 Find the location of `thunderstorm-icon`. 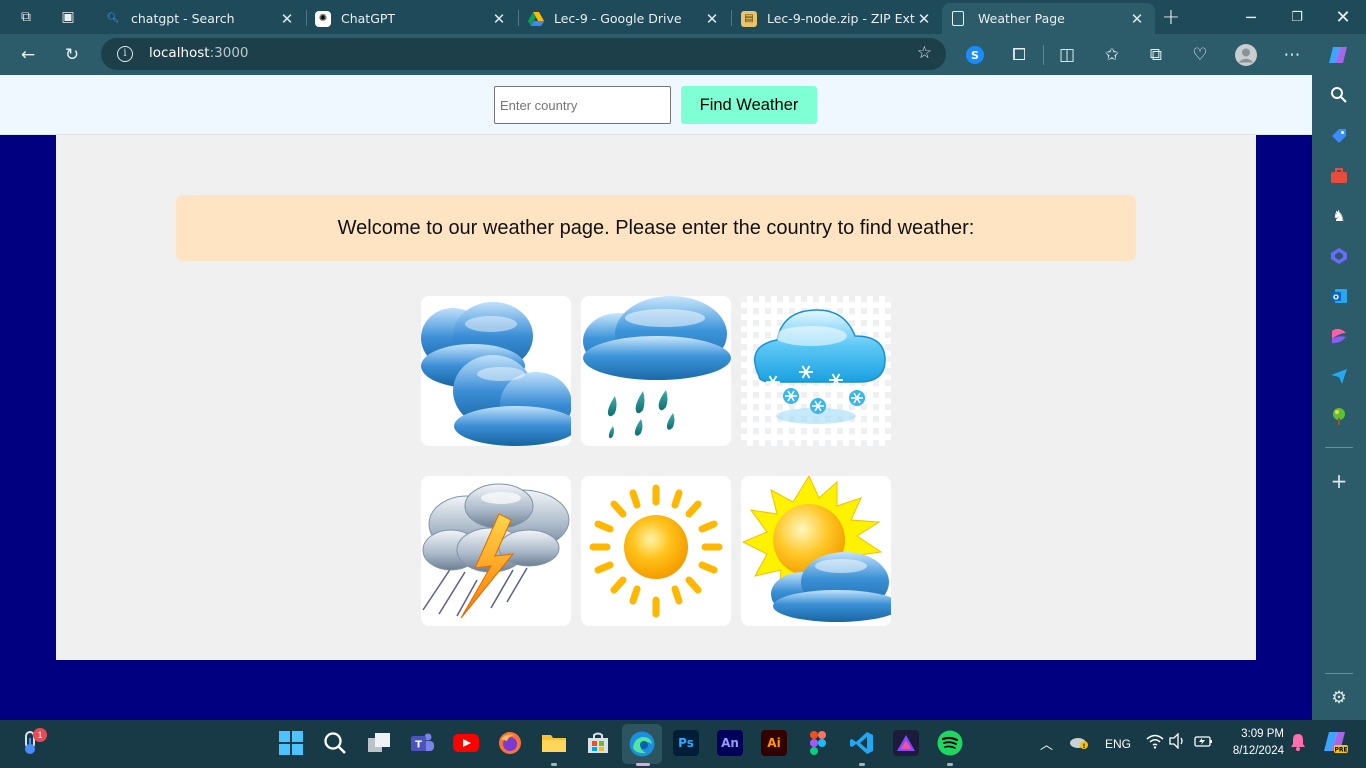

thunderstorm-icon is located at coordinates (496, 551).